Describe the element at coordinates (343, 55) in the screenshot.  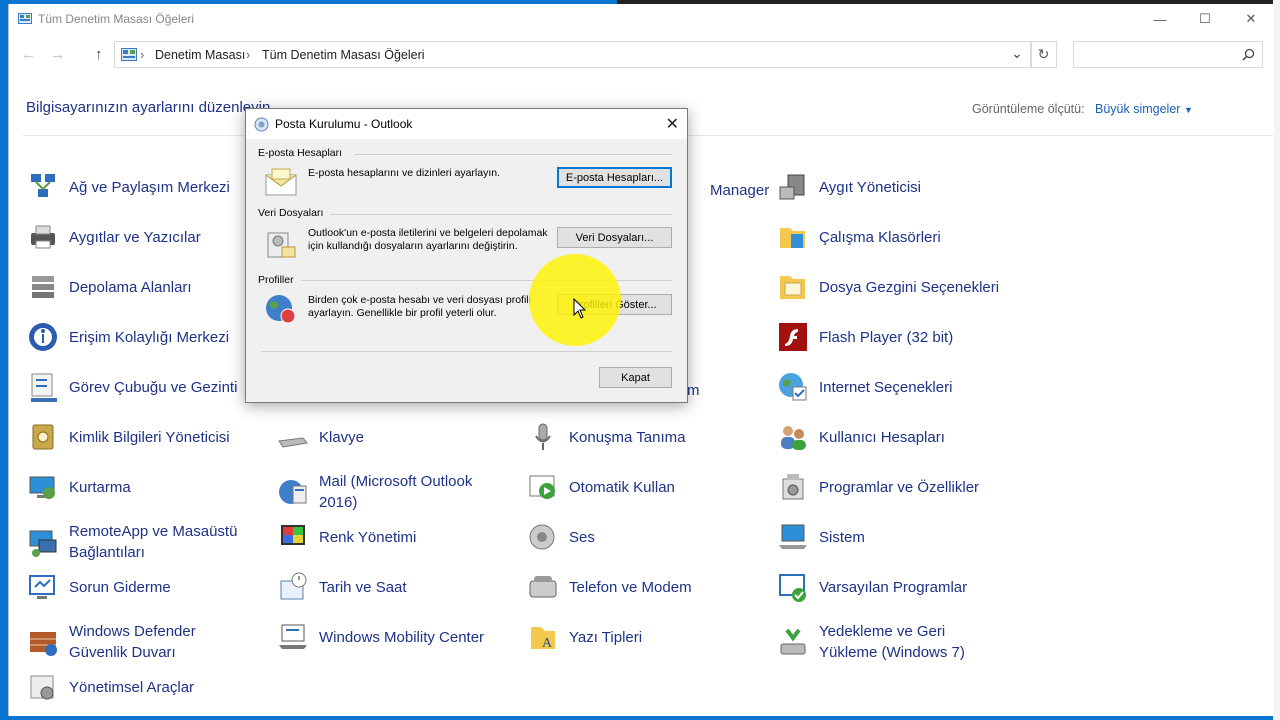
I see `breadcrumb-current: Tüm Denetim Masası Öğeleri` at that location.